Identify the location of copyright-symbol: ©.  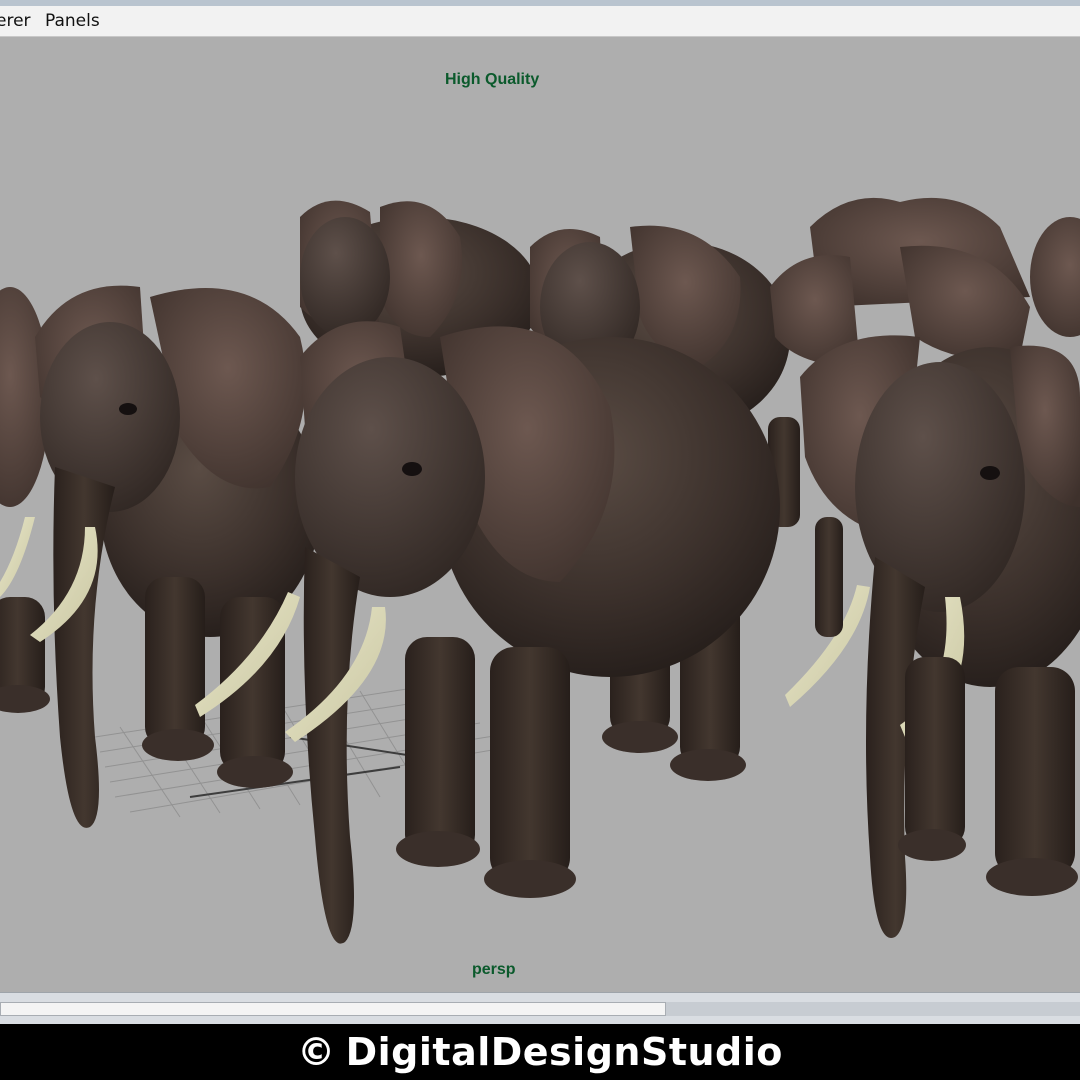
(316, 1052).